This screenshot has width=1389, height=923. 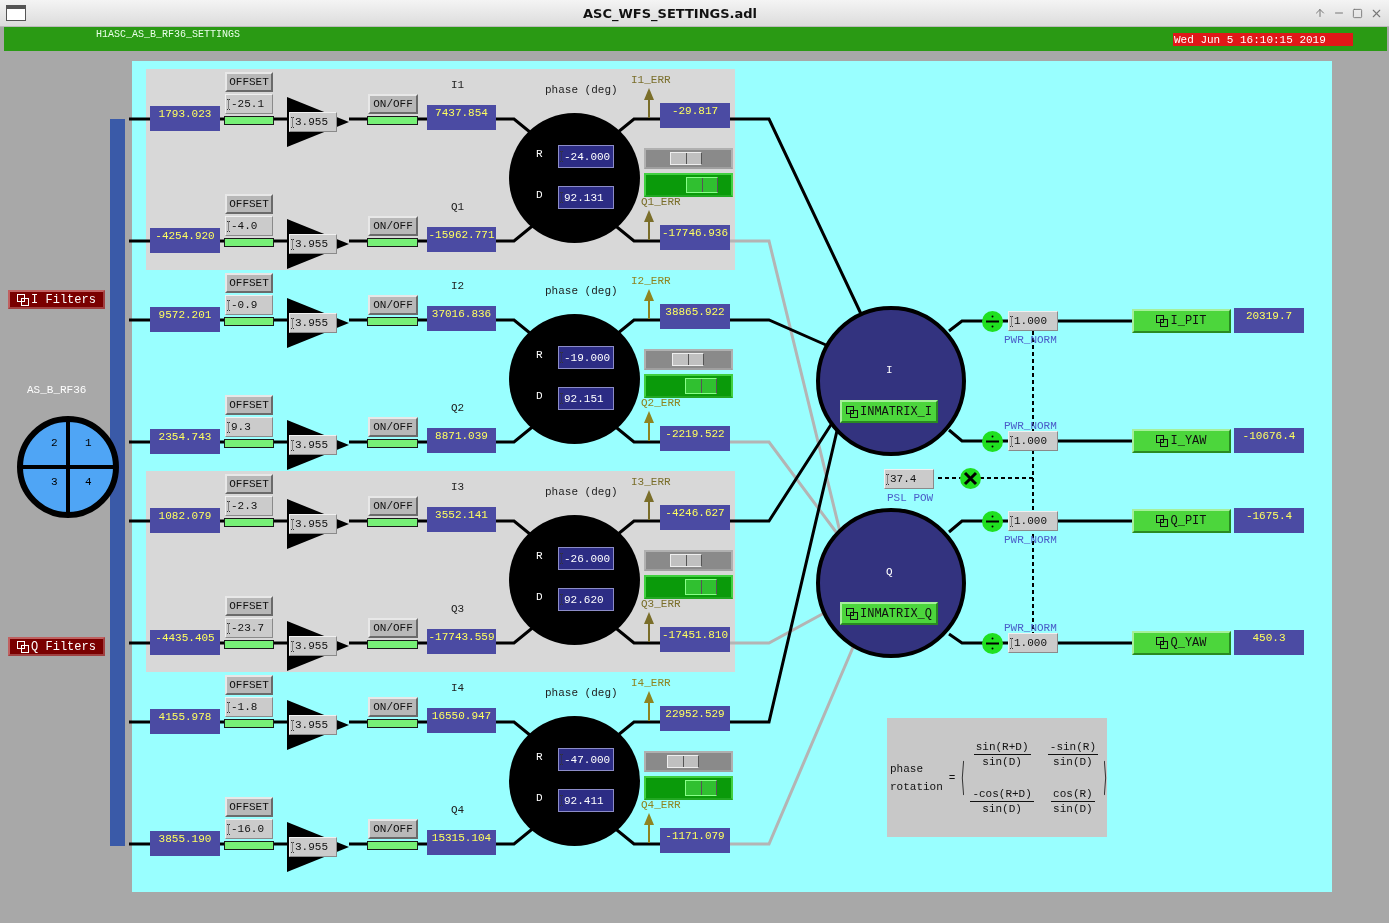 What do you see at coordinates (1181, 521) in the screenshot?
I see `output-button: Q_PIT` at bounding box center [1181, 521].